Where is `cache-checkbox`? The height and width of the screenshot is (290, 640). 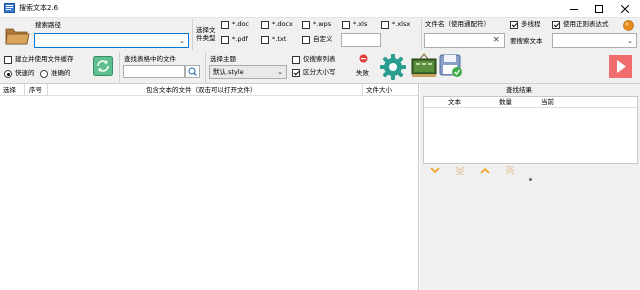 cache-checkbox is located at coordinates (8, 60).